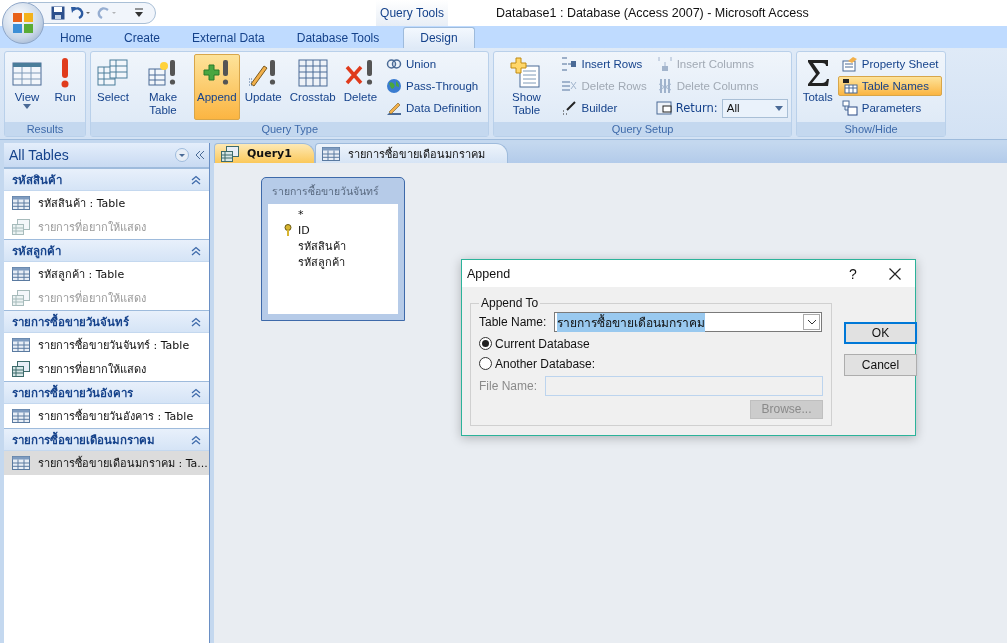  I want to click on dialog-button: Cancel, so click(880, 365).